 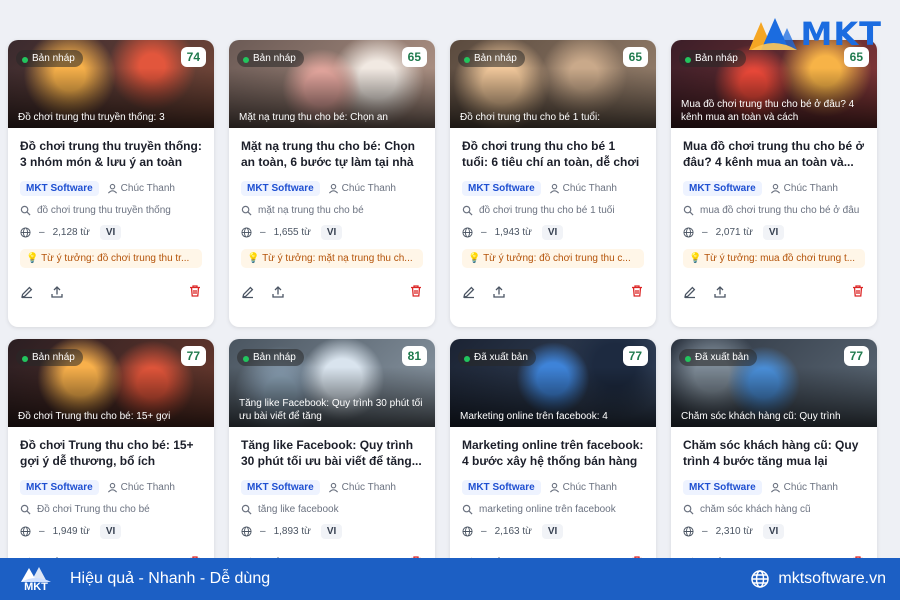 I want to click on seo-score-badge: 65, so click(x=414, y=57).